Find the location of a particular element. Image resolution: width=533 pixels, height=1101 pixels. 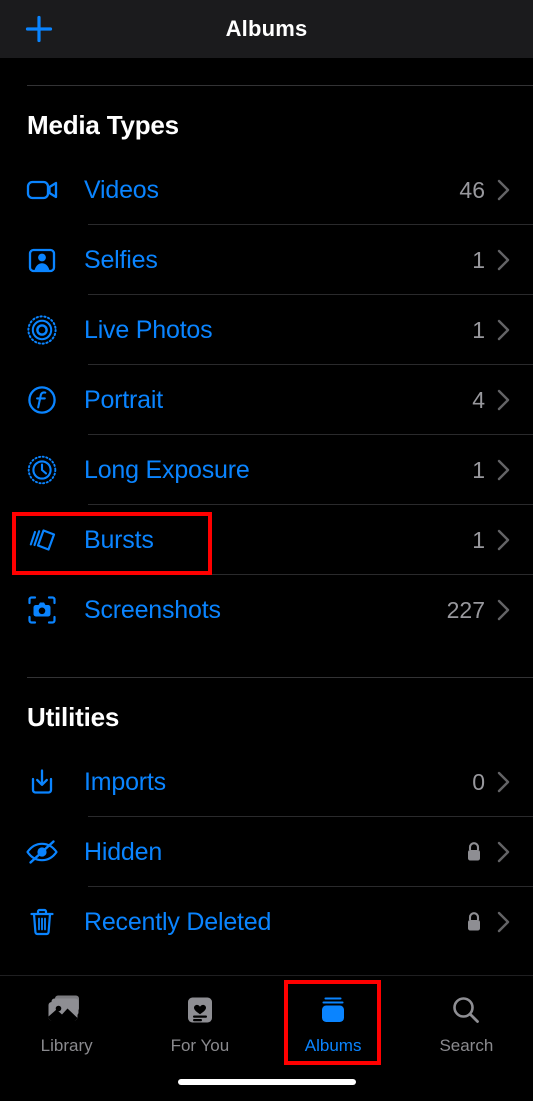

tab-label-albums: Albums is located at coordinates (333, 1045).